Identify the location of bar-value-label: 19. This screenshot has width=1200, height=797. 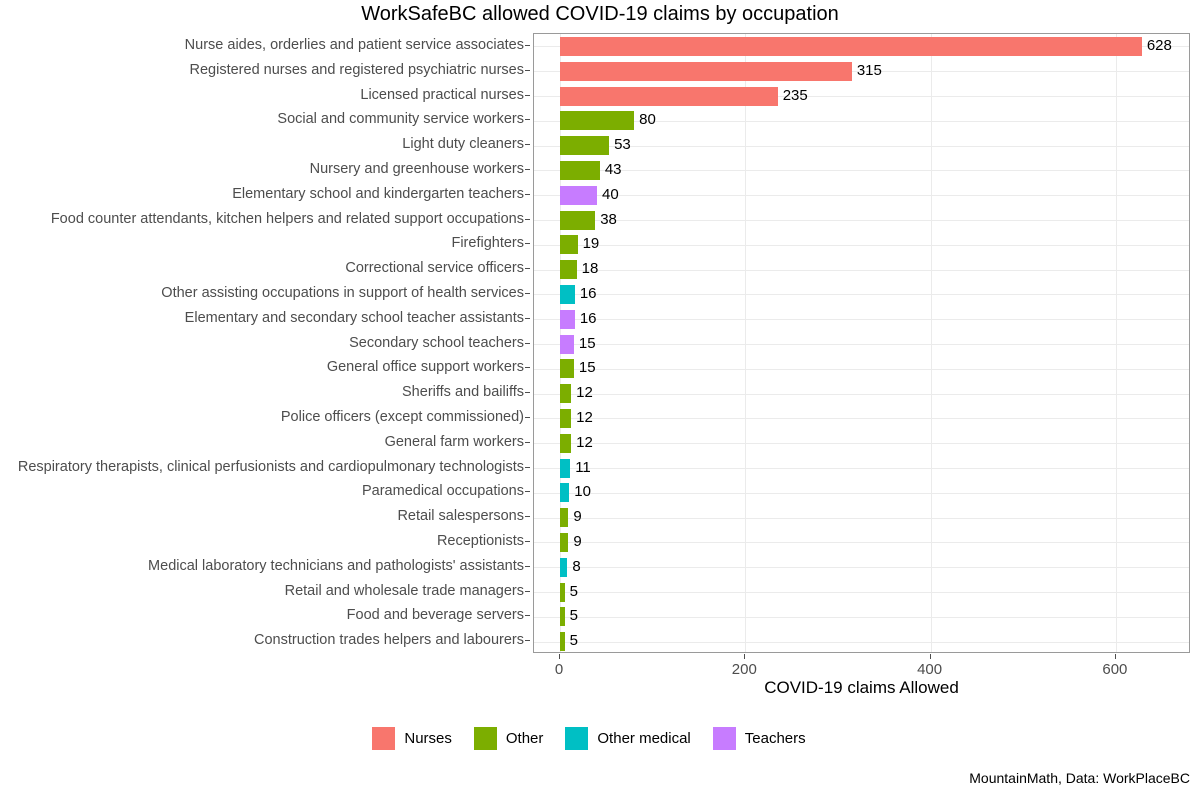
(591, 244).